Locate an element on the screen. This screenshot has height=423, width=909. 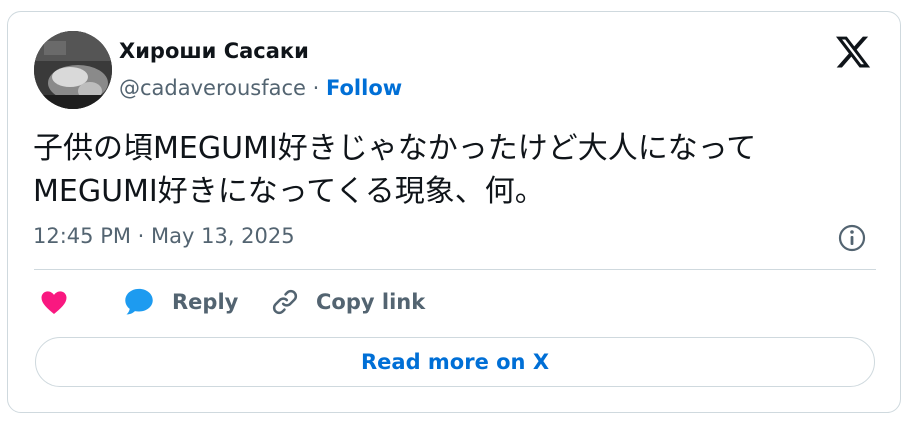
action-bar: Reply Copy link is located at coordinates (454, 302).